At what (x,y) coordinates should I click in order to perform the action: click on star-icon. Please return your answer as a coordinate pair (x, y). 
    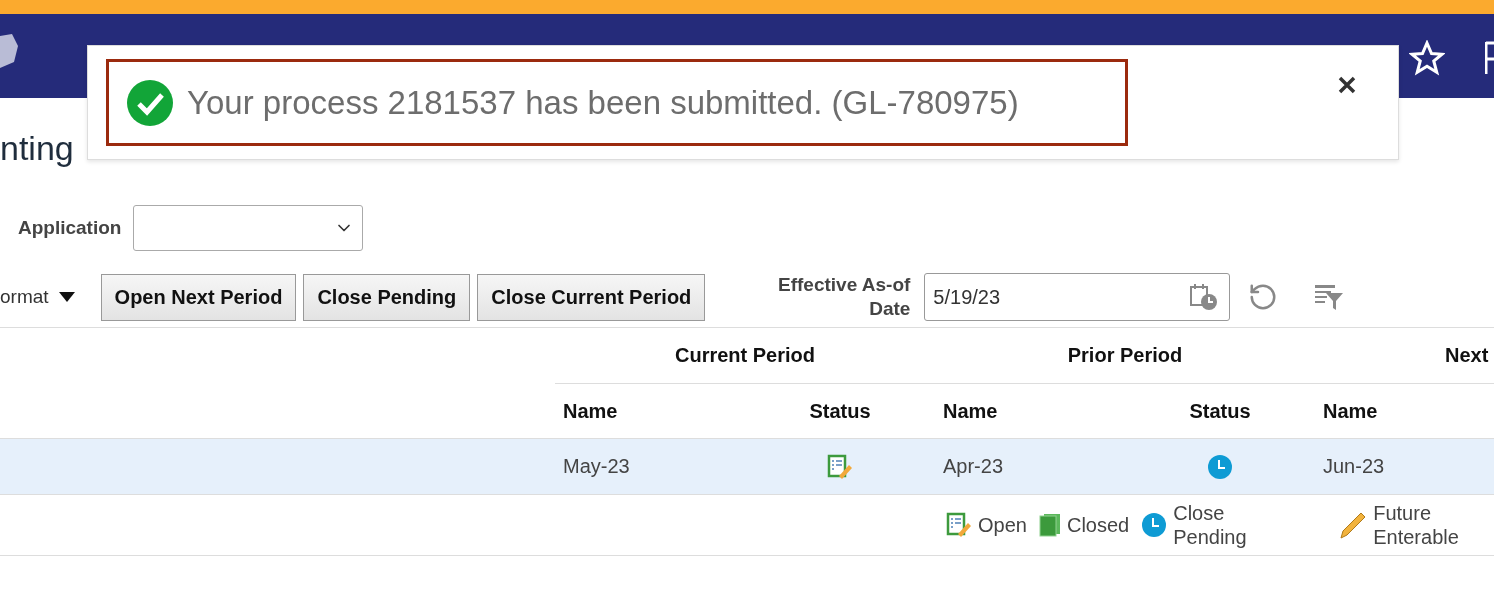
    Looking at the image, I should click on (1427, 58).